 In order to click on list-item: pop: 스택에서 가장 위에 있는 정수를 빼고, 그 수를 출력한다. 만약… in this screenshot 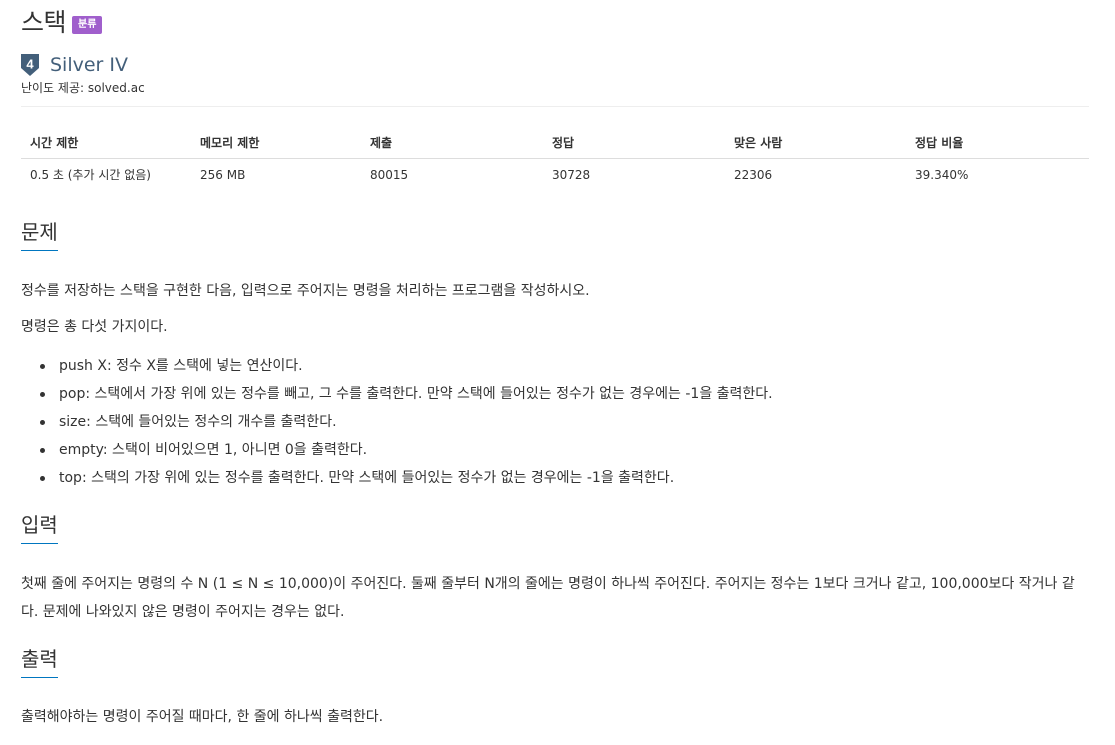, I will do `click(560, 394)`.